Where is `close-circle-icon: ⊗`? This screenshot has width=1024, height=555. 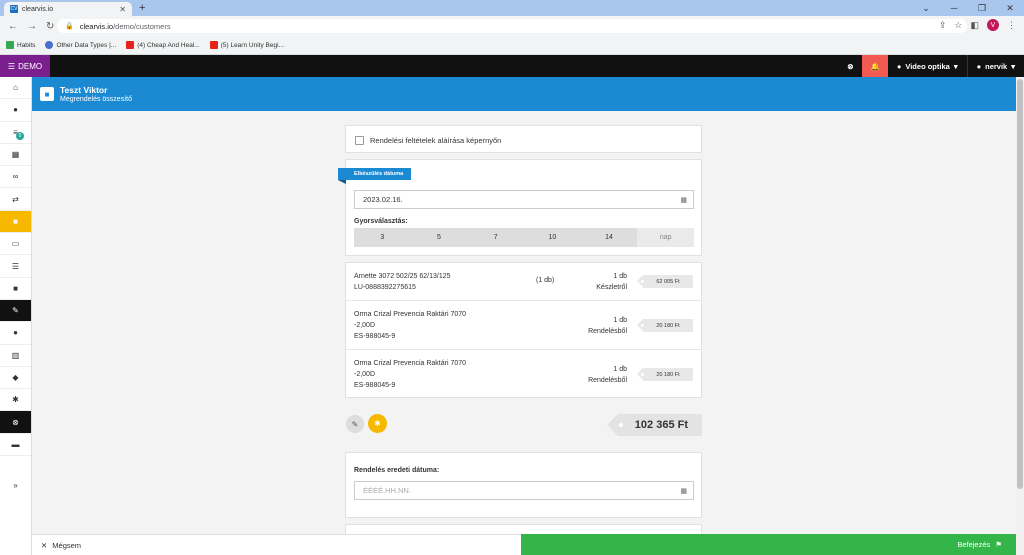
close-circle-icon: ⊗ is located at coordinates (850, 66).